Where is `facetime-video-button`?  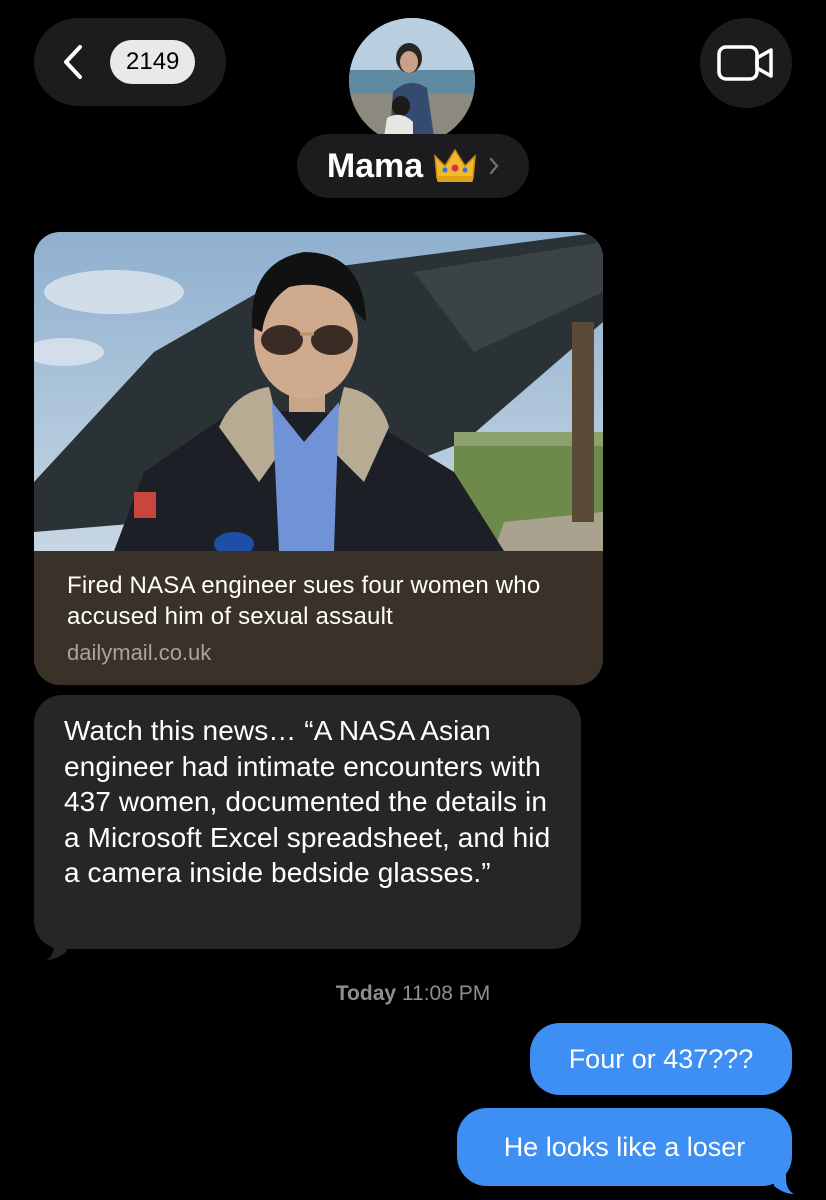
facetime-video-button is located at coordinates (746, 63).